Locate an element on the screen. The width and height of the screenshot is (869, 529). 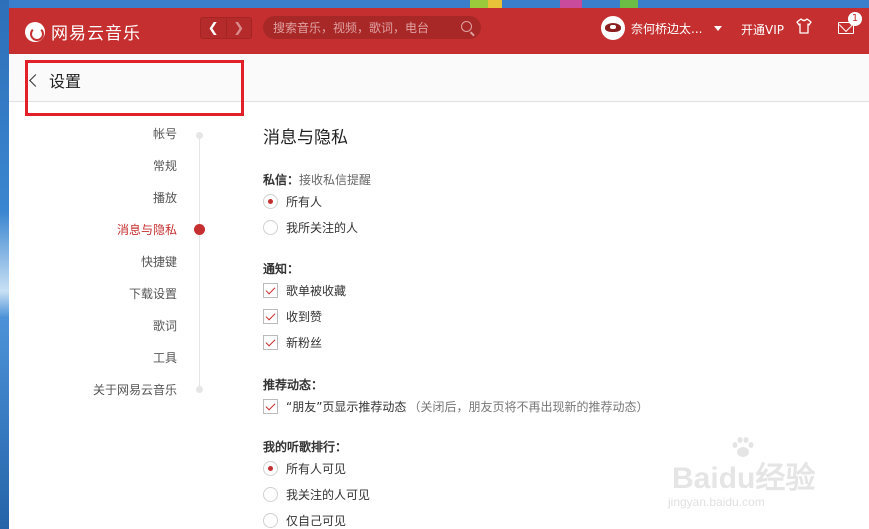
radio-ranking-followed: 我关注的人可见 is located at coordinates (316, 494).